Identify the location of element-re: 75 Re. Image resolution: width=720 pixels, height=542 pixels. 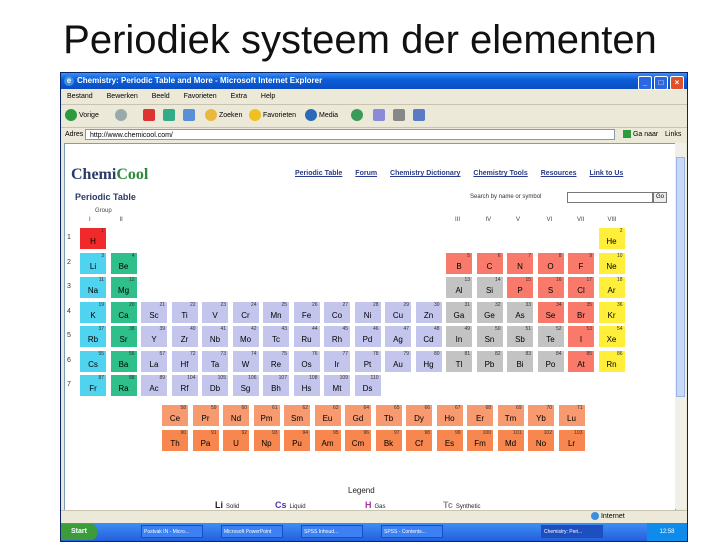
(276, 361).